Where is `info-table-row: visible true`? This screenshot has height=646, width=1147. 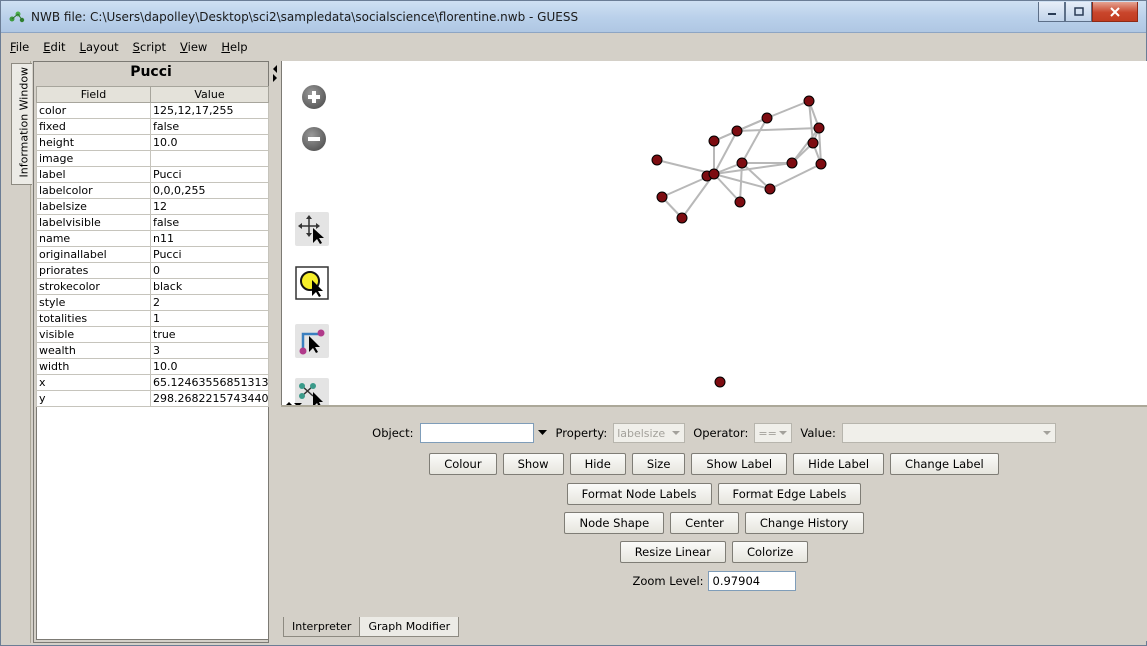 info-table-row: visible true is located at coordinates (152, 334).